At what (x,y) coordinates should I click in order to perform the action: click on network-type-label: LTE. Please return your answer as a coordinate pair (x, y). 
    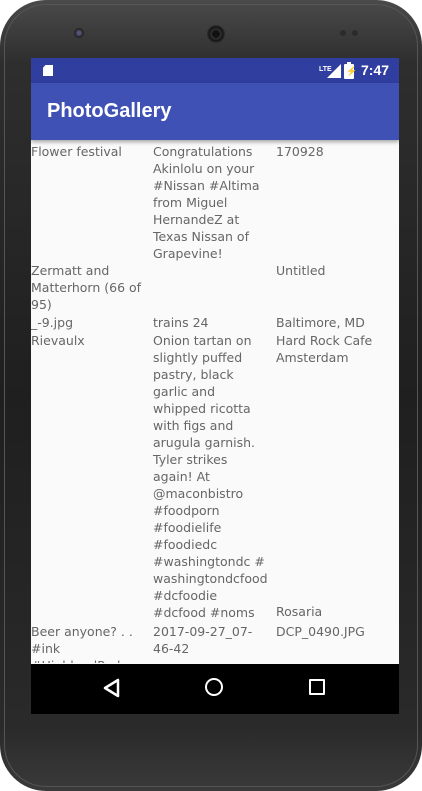
    Looking at the image, I should click on (325, 69).